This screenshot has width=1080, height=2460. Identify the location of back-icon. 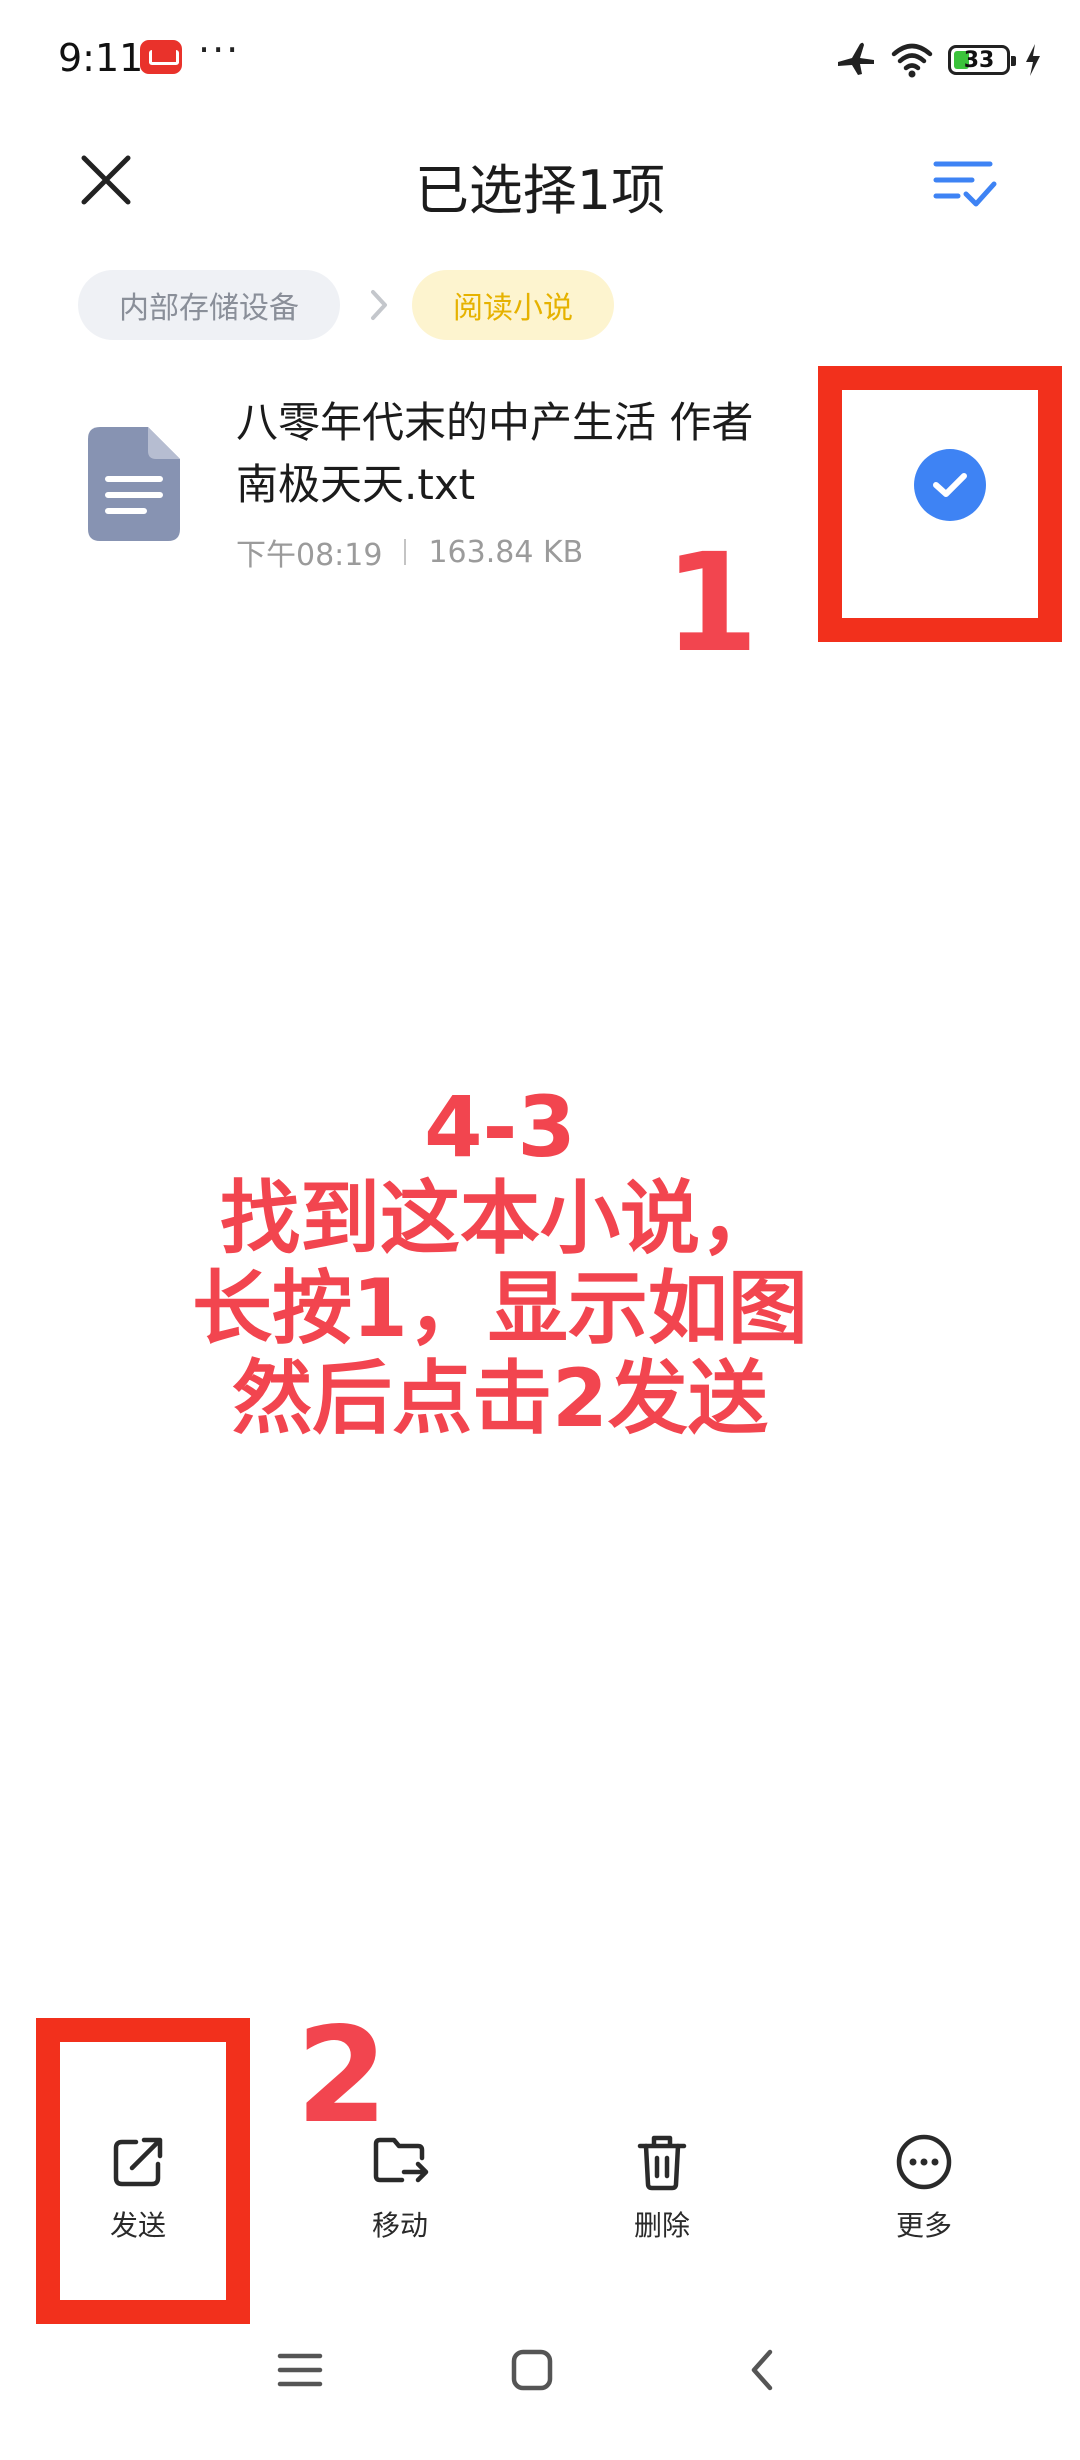
(764, 2370).